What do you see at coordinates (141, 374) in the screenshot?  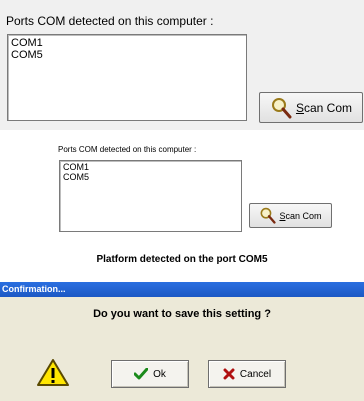 I see `check-icon` at bounding box center [141, 374].